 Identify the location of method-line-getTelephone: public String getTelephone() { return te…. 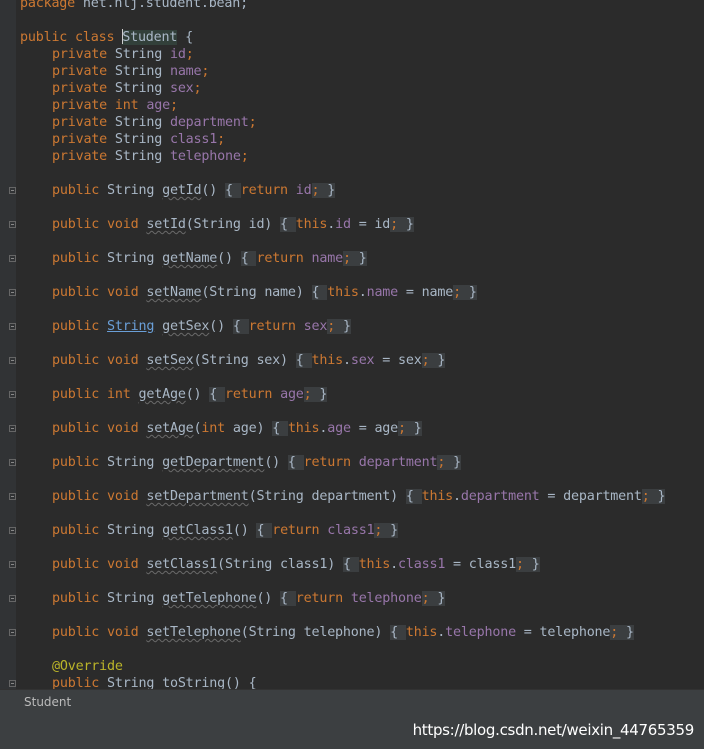
(248, 598).